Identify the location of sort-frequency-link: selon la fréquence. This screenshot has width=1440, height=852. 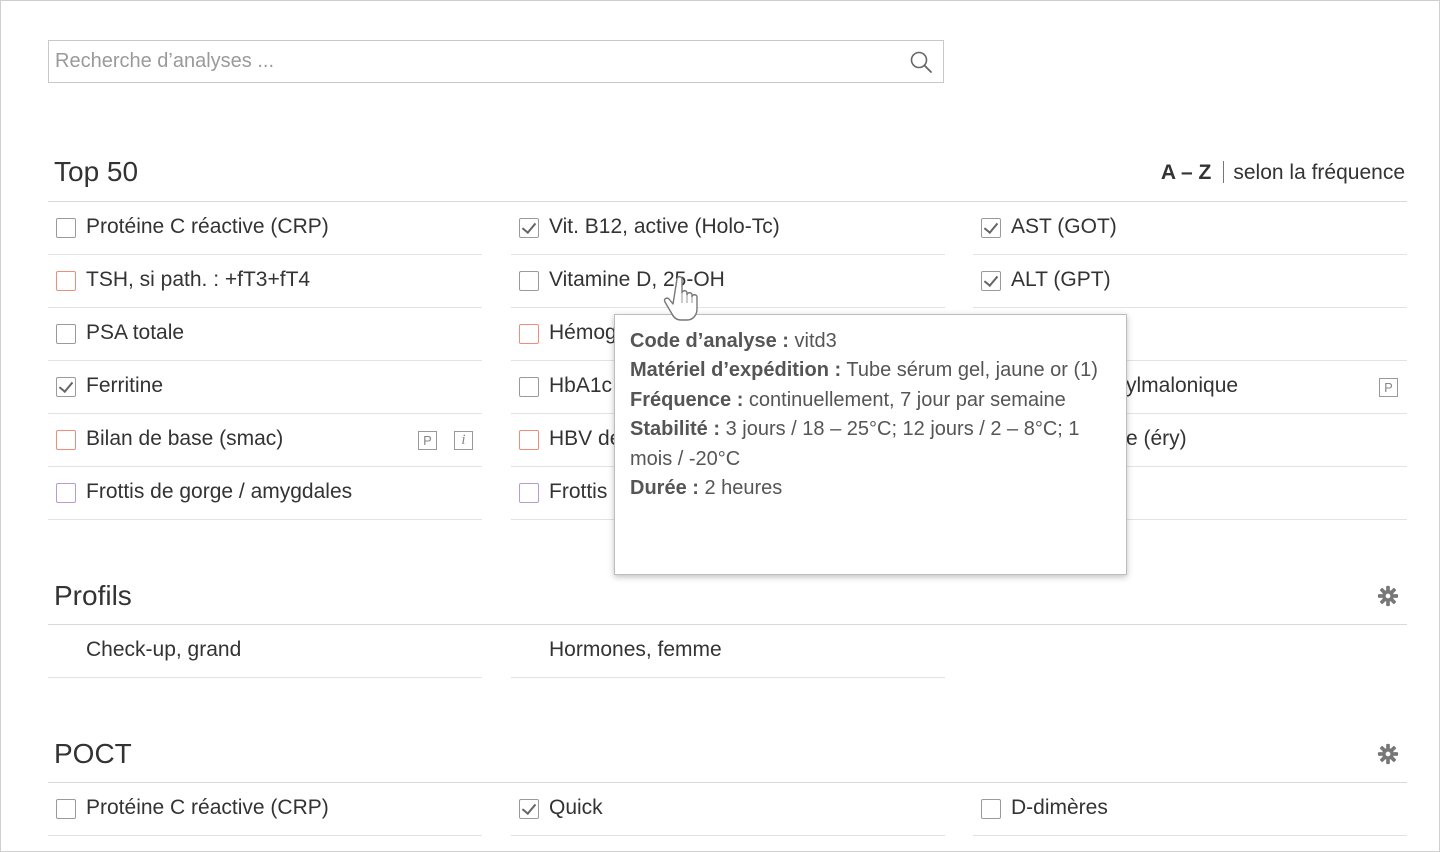
(1319, 172).